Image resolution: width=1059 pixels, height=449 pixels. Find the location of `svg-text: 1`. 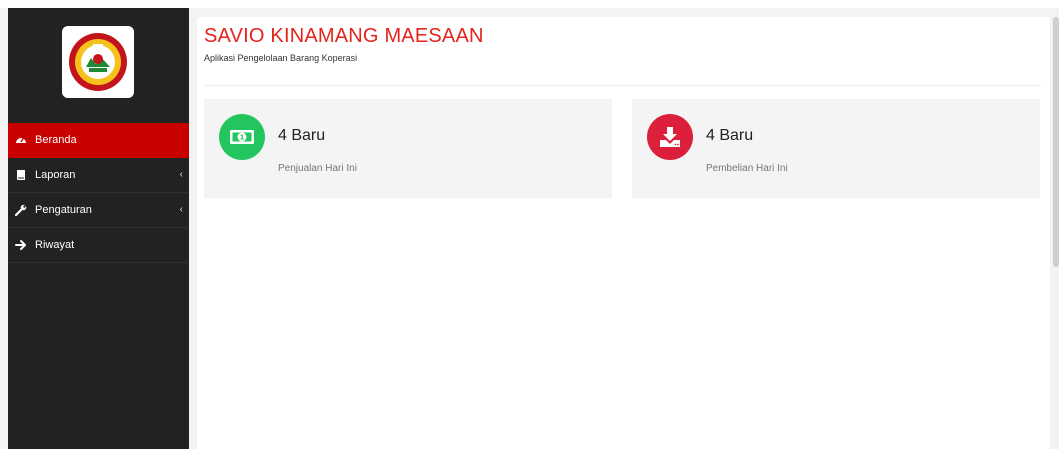

svg-text: 1 is located at coordinates (242, 138).